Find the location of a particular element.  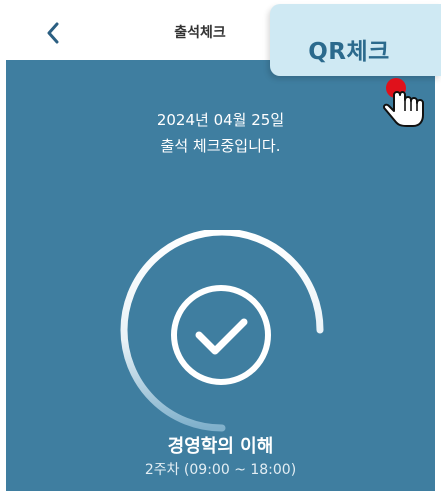

check-icon is located at coordinates (221, 335).